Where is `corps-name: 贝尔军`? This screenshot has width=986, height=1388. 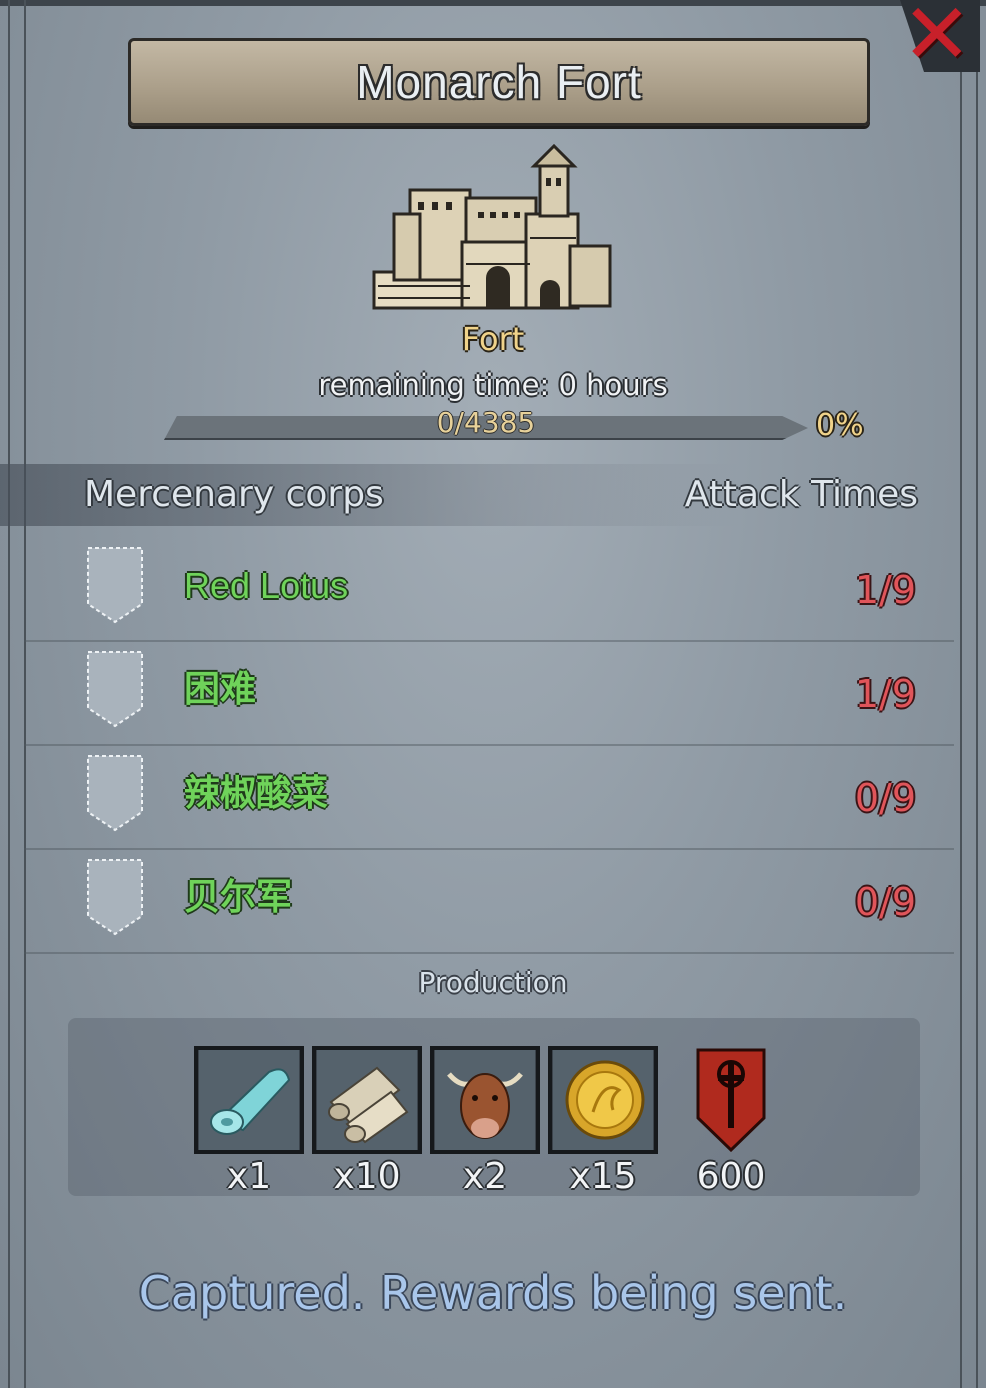 corps-name: 贝尔军 is located at coordinates (238, 897).